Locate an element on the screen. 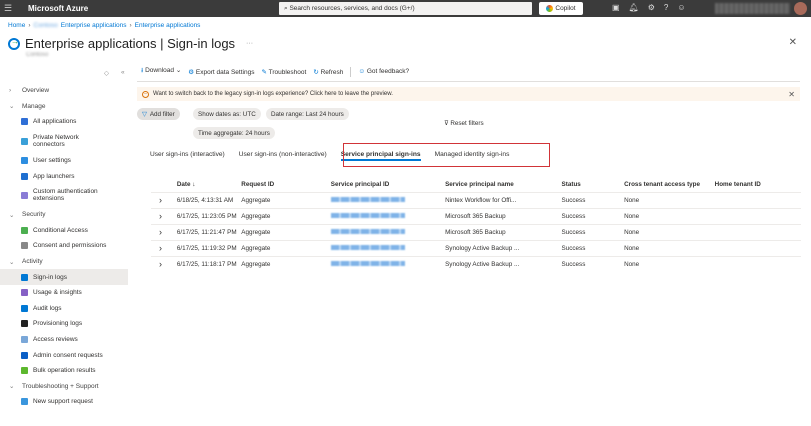  breadcrumb-tenant: Contoso is located at coordinates (46, 25).